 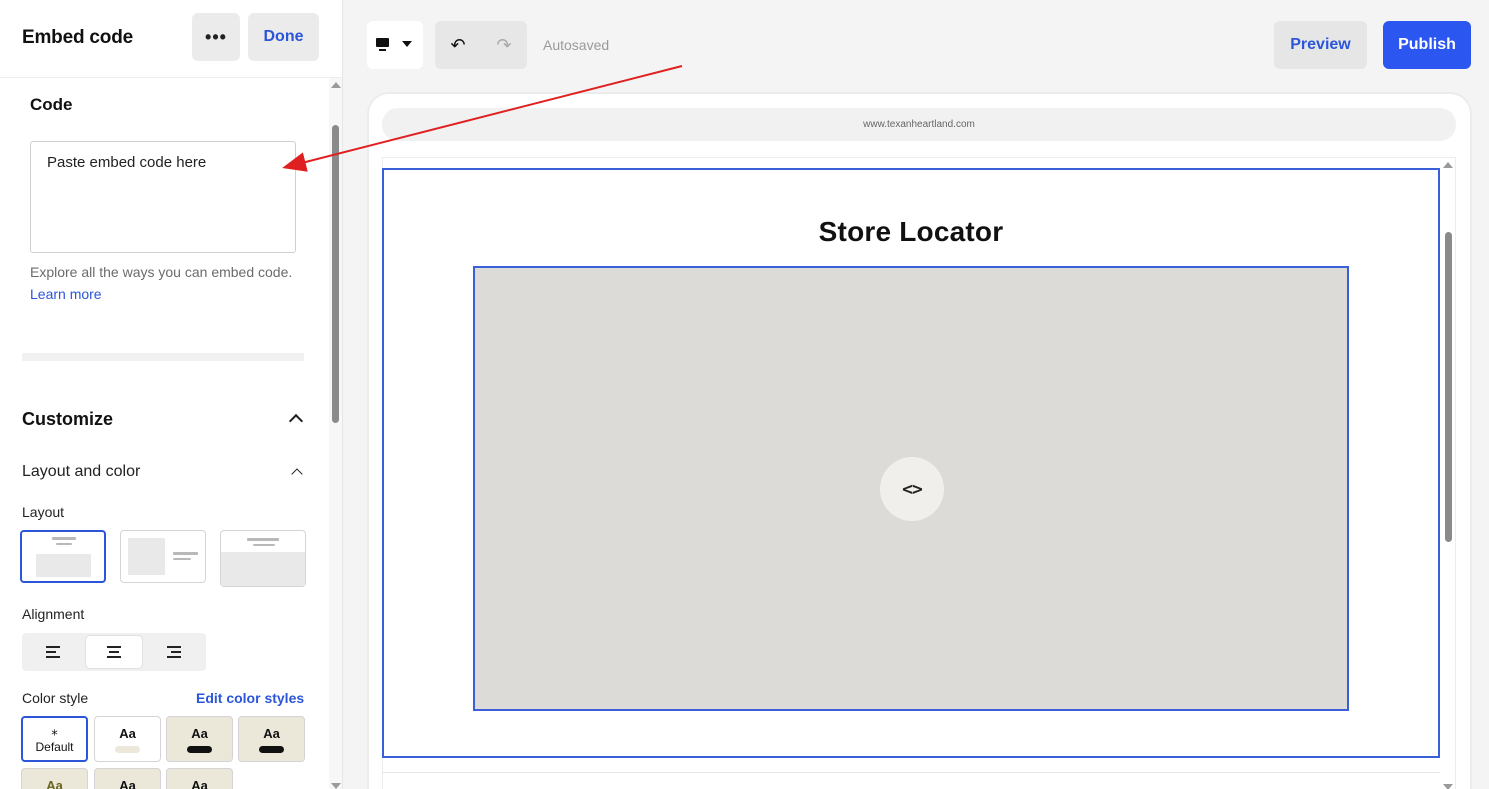 What do you see at coordinates (395, 45) in the screenshot?
I see `device-switch-button` at bounding box center [395, 45].